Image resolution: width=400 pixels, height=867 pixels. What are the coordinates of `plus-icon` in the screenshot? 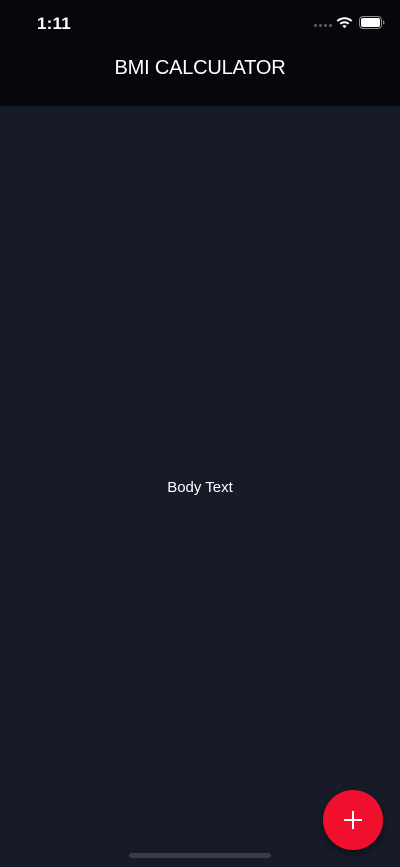 It's located at (353, 820).